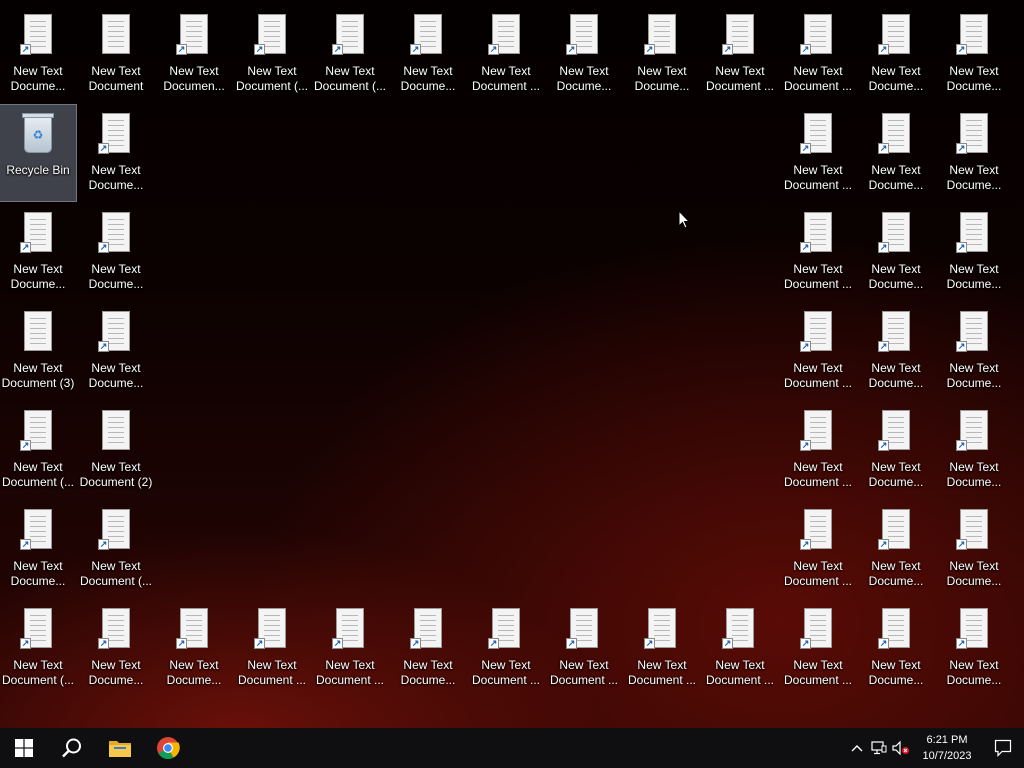 Image resolution: width=1024 pixels, height=768 pixels. I want to click on chevron-up-icon, so click(857, 748).